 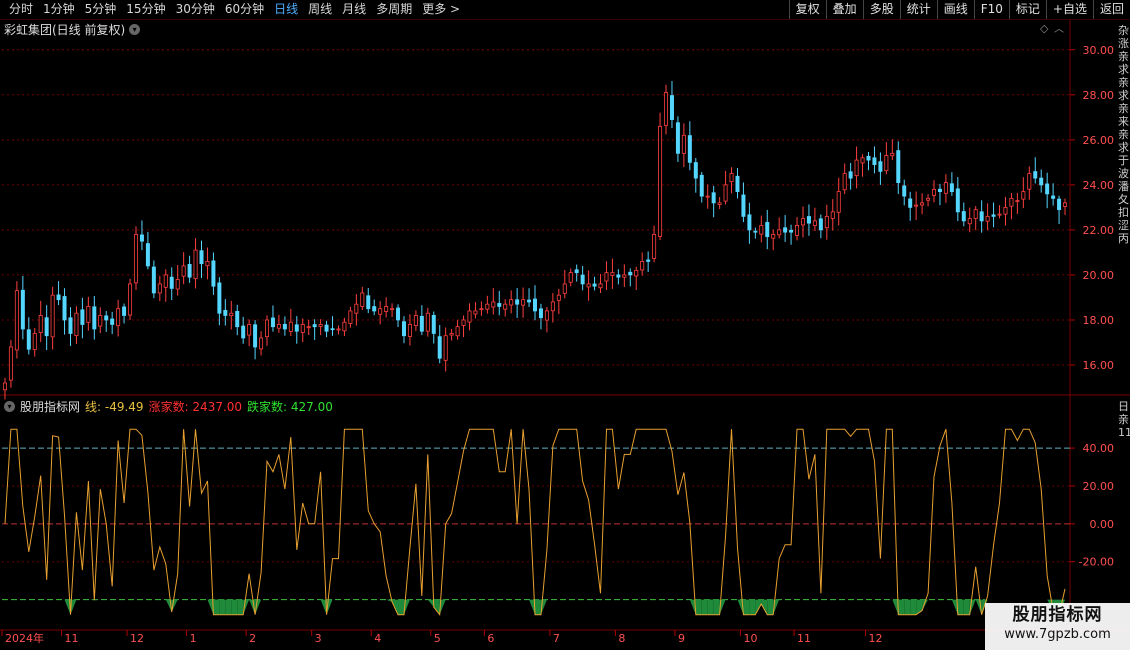 I want to click on time-tick-label: 1, so click(x=193, y=638).